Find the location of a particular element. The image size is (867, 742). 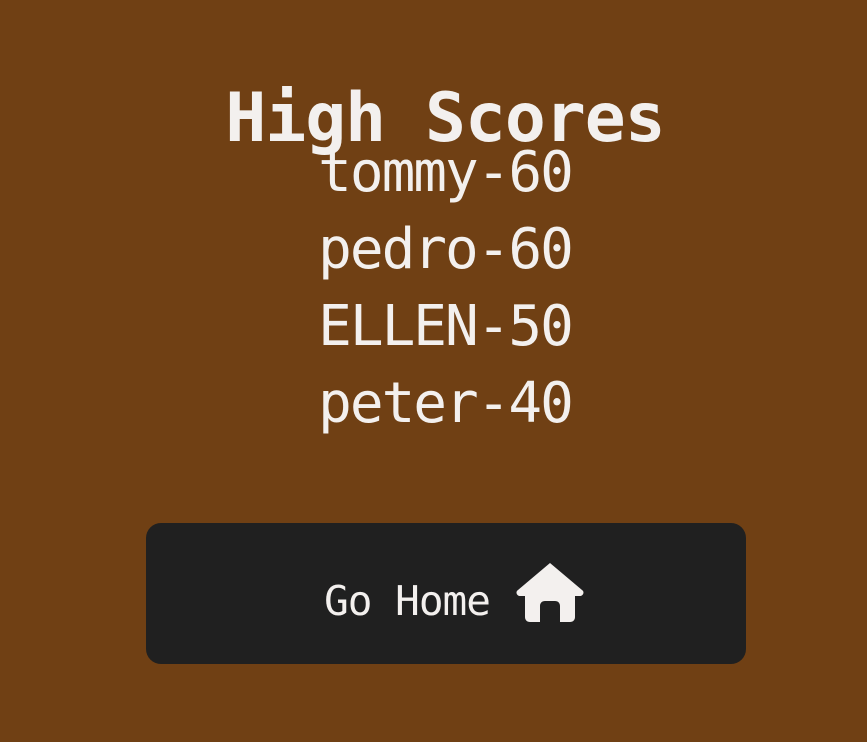

score-item: pedro-60 is located at coordinates (446, 249).